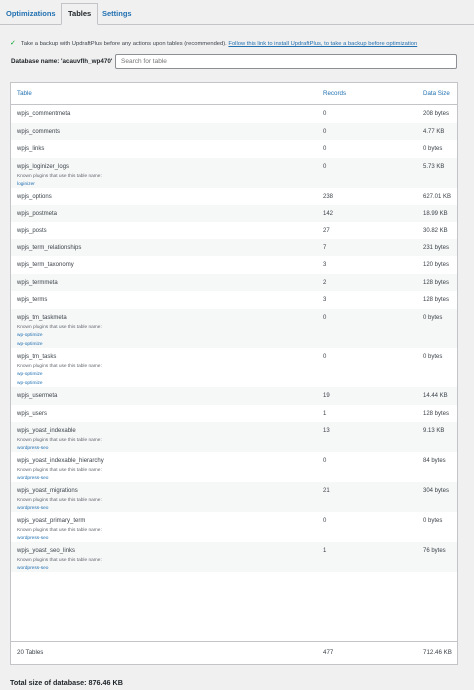 This screenshot has height=690, width=474. I want to click on table-row: wpjs_comments 0 4.77 KB, so click(234, 131).